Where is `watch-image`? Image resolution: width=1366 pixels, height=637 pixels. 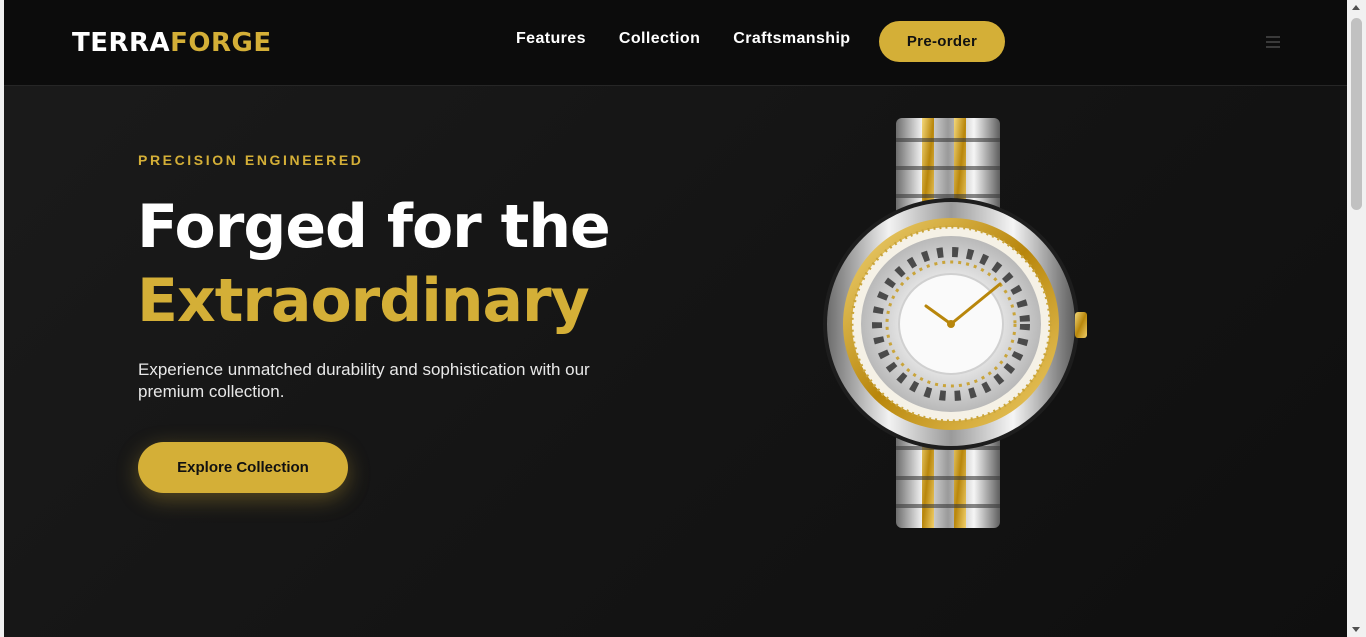 watch-image is located at coordinates (954, 323).